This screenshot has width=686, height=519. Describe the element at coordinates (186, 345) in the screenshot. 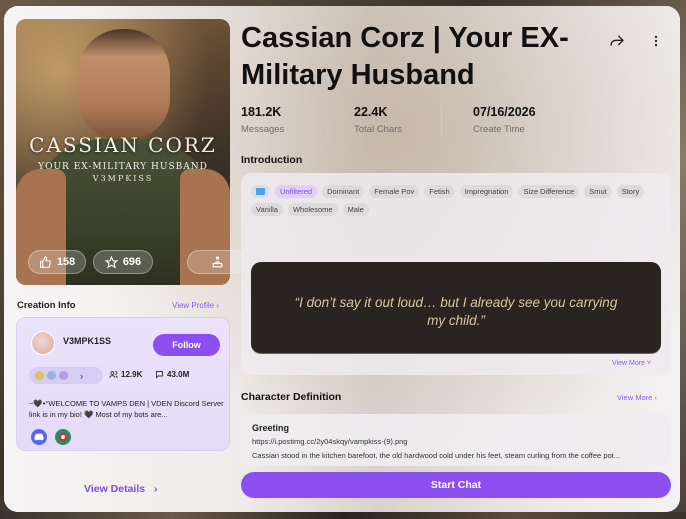

I see `follow-button: Follow` at that location.